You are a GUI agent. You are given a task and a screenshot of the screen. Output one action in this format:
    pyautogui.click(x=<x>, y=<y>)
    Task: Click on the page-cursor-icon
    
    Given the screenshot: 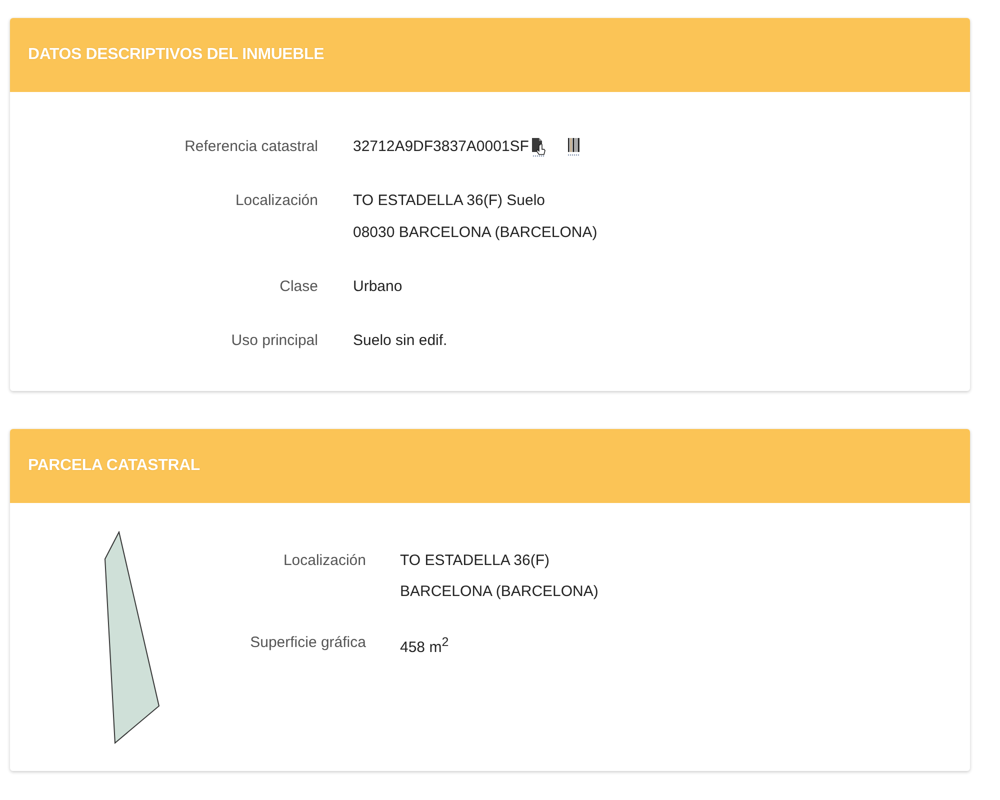 What is the action you would take?
    pyautogui.click(x=538, y=147)
    